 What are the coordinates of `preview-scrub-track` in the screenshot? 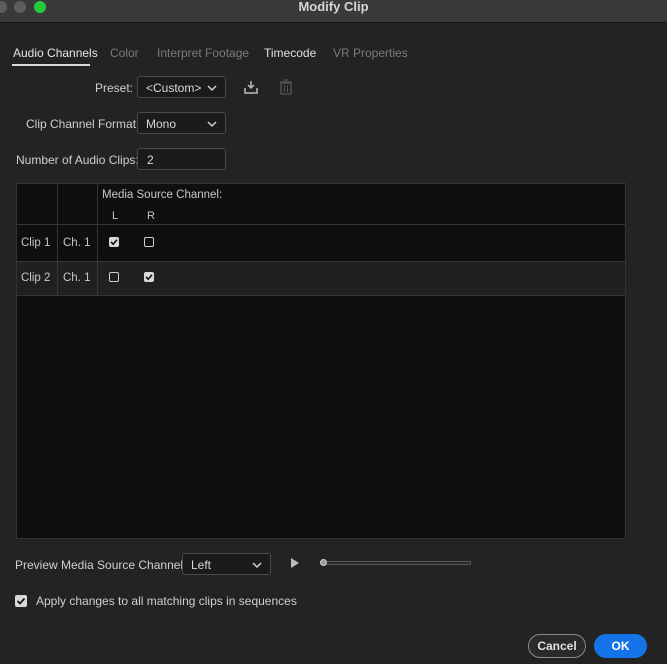 It's located at (397, 563).